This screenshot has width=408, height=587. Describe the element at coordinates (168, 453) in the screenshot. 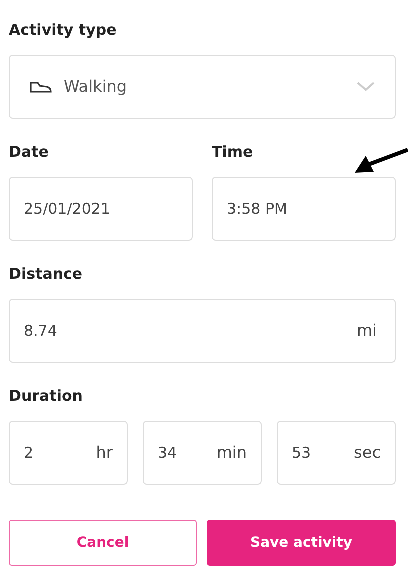

I see `field-value: 34` at that location.